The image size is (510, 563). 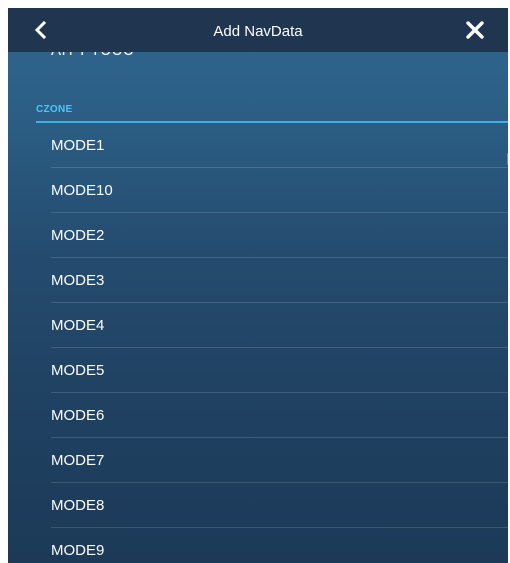 I want to click on list-item: MODE2, so click(x=258, y=235).